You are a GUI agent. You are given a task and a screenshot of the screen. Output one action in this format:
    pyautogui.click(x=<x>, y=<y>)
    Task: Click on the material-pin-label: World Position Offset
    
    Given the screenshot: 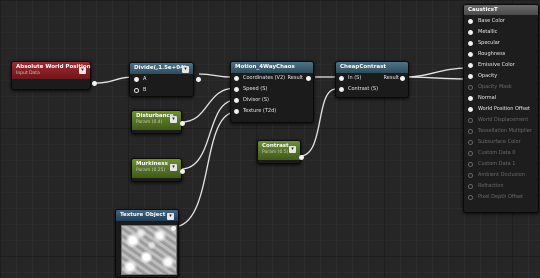 What is the action you would take?
    pyautogui.click(x=504, y=109)
    